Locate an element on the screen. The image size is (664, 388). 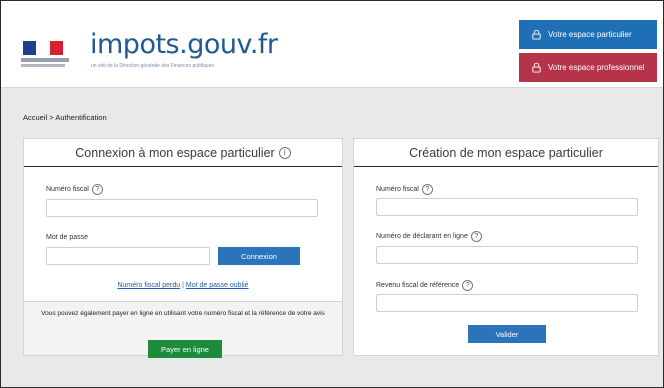
login-panel-title: Connexion à mon espace particulier i is located at coordinates (183, 153).